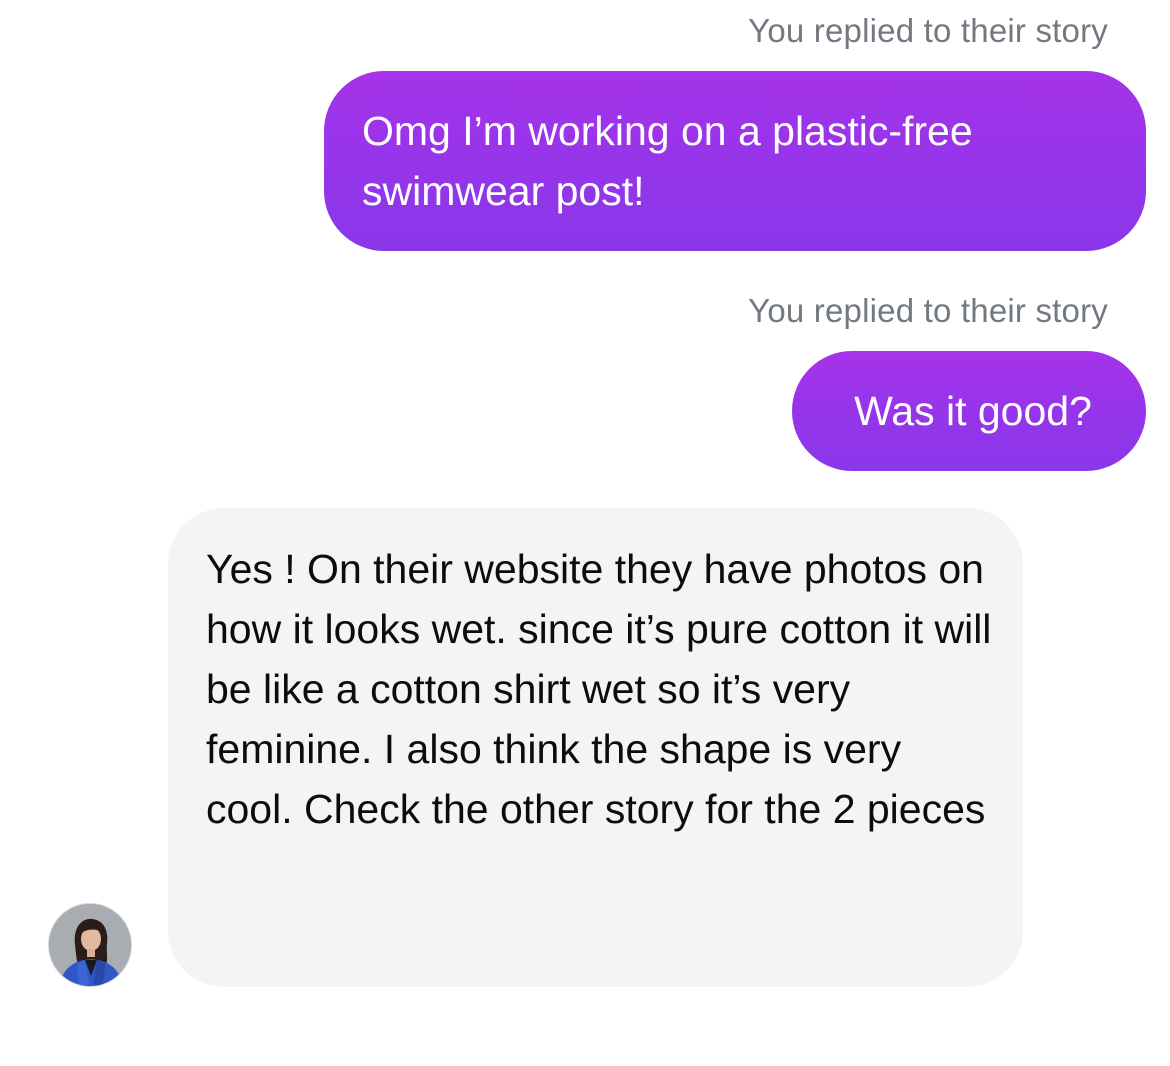  Describe the element at coordinates (217, 1047) in the screenshot. I see `partial-label-cropped` at that location.